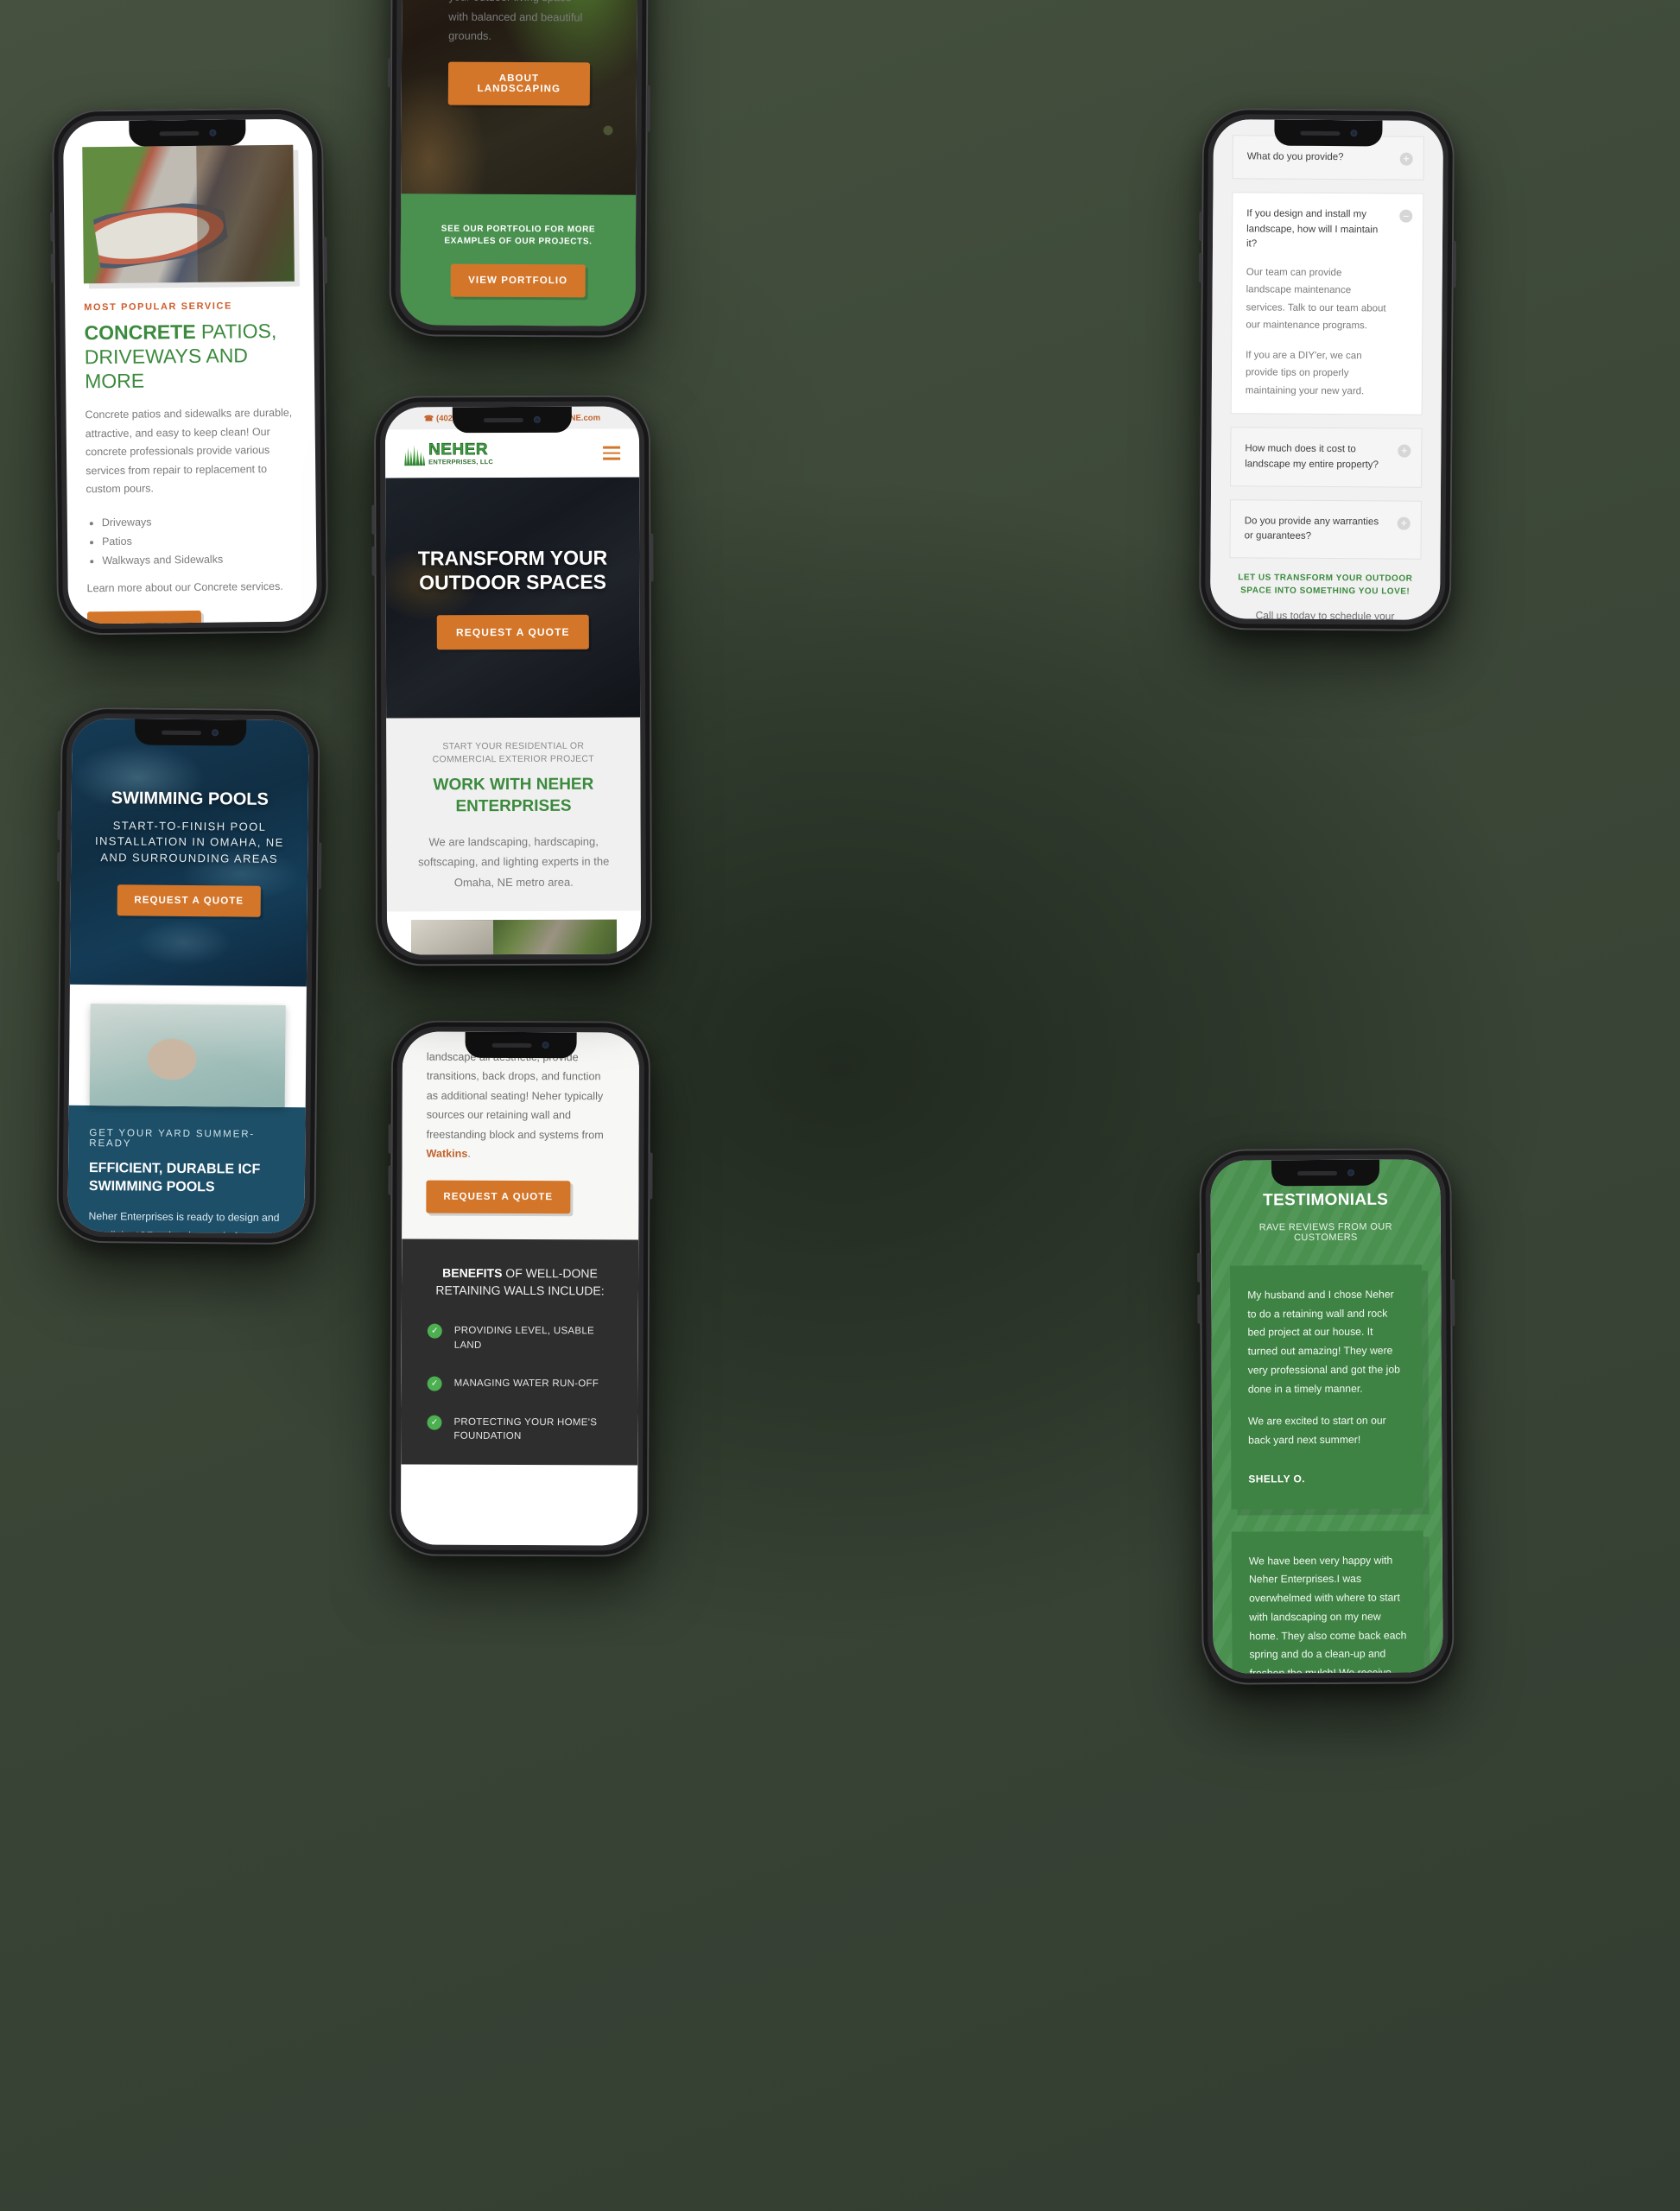  I want to click on benefit-row: ✓ MANAGING WATER RUN-OFF, so click(519, 1383).